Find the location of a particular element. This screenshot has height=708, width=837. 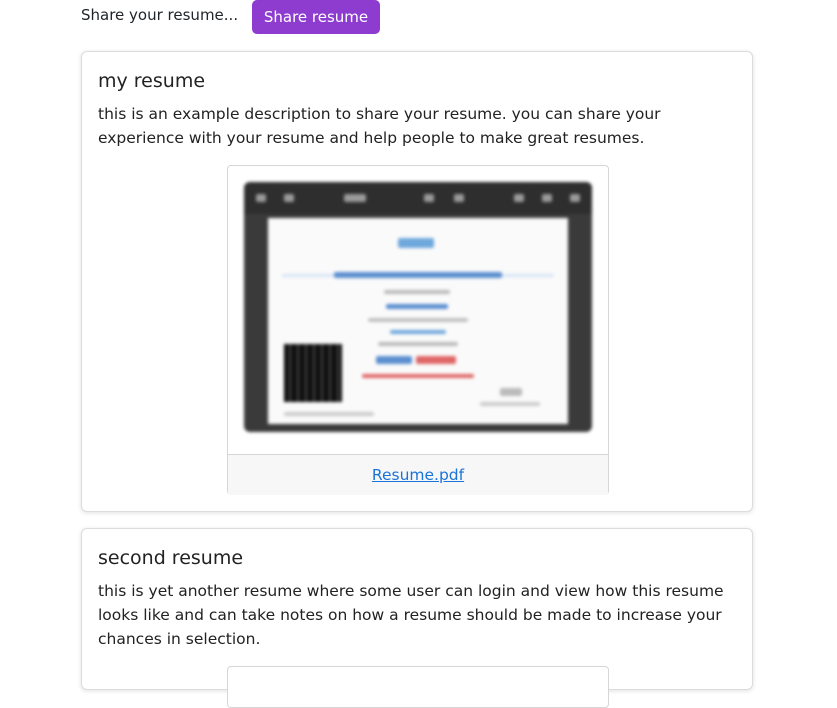

file-footer: Resume.pdf is located at coordinates (418, 474).